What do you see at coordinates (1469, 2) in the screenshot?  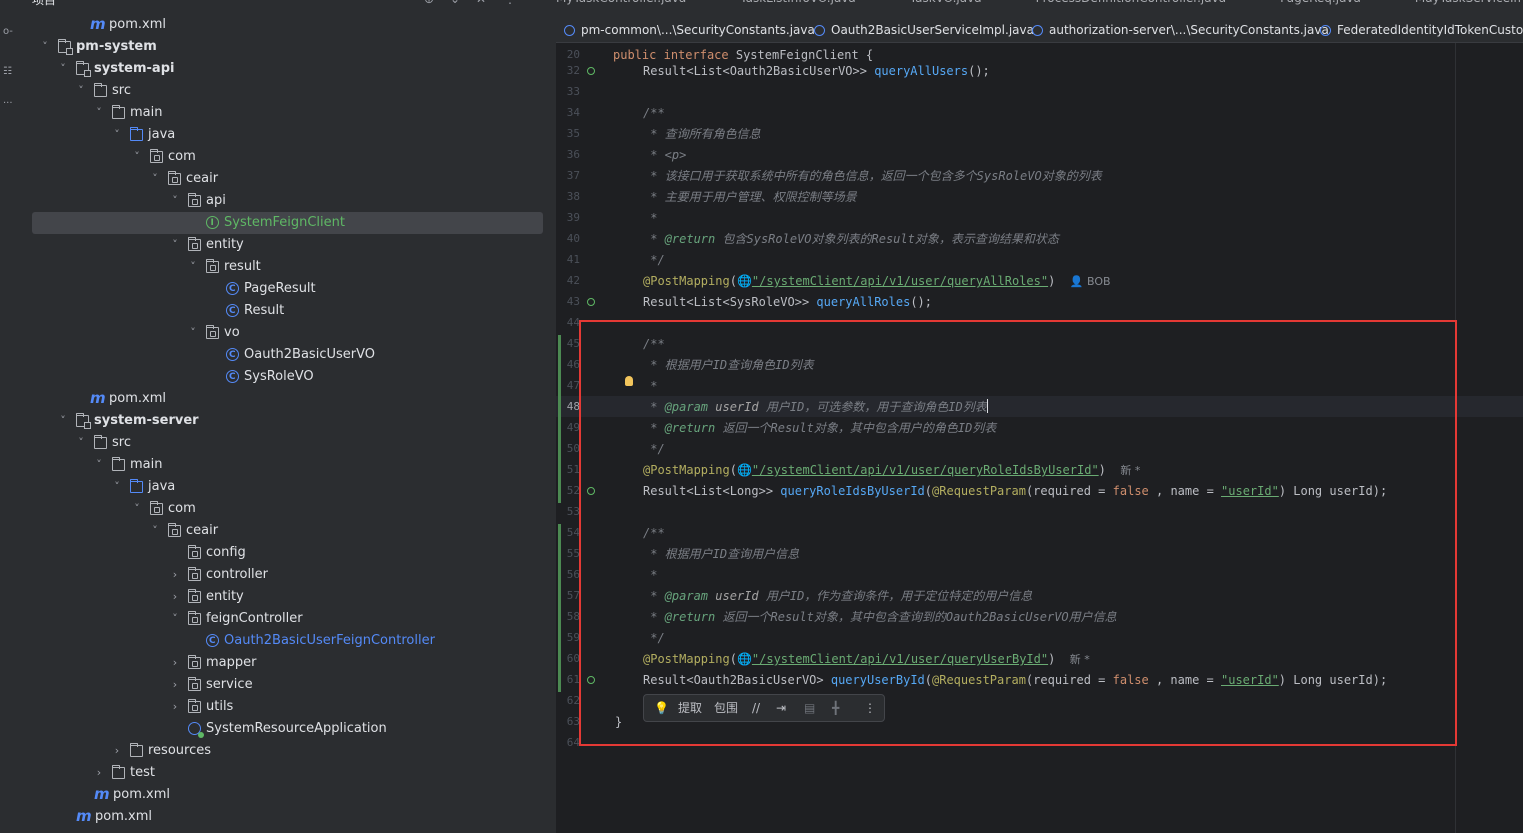 I see `tab-label: MayTaskServiceImpl.java` at bounding box center [1469, 2].